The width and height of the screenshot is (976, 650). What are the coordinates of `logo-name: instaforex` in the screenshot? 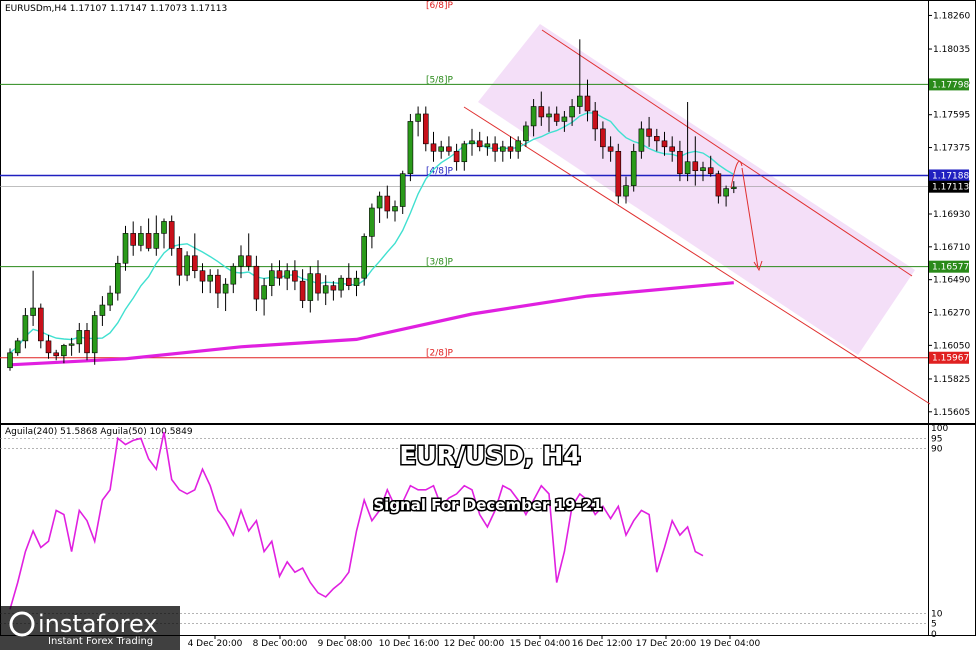 It's located at (98, 624).